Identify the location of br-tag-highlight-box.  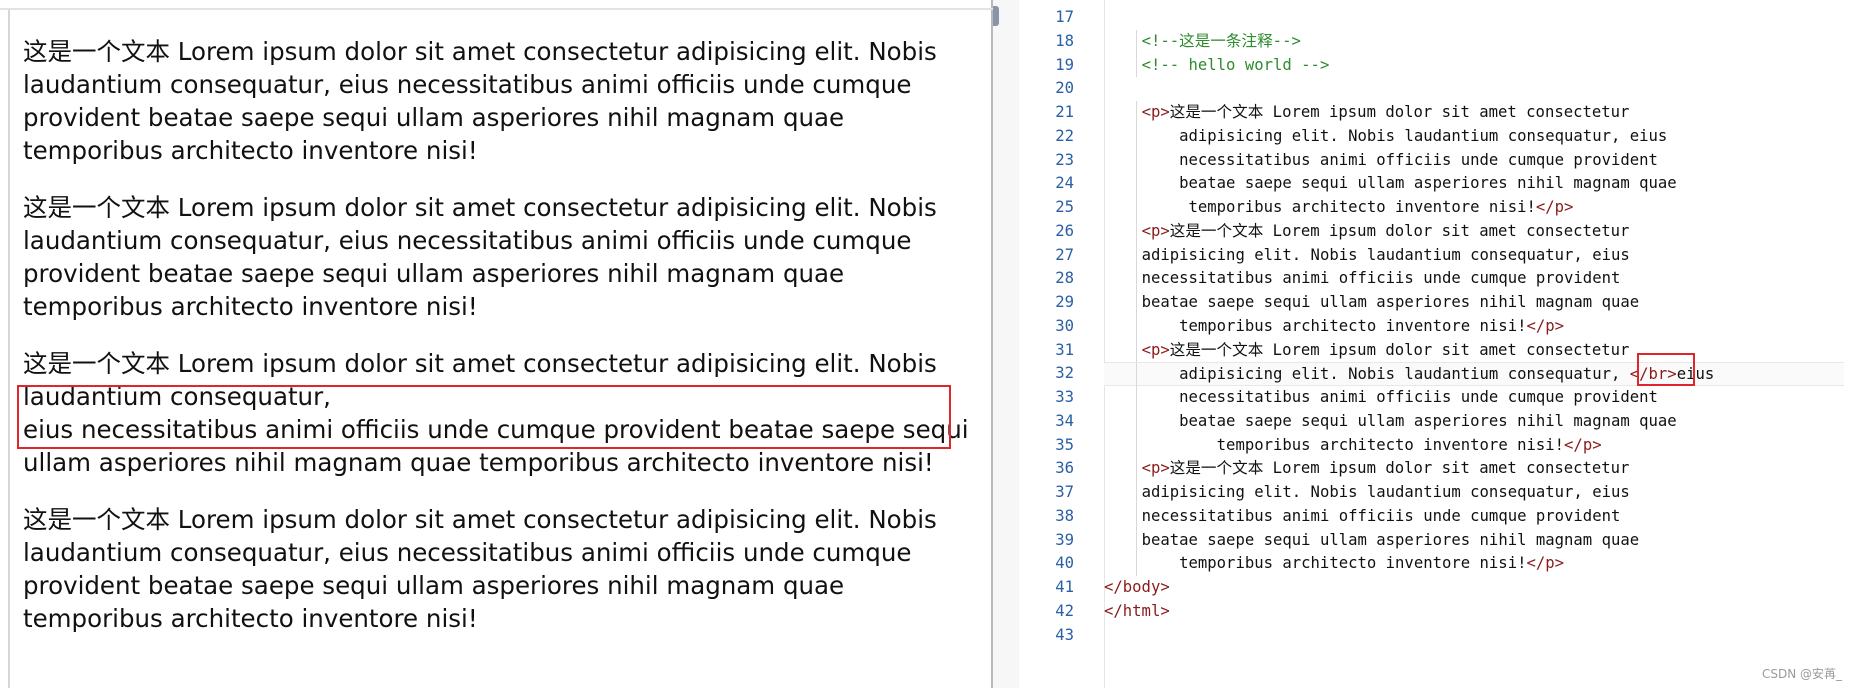
(1666, 369).